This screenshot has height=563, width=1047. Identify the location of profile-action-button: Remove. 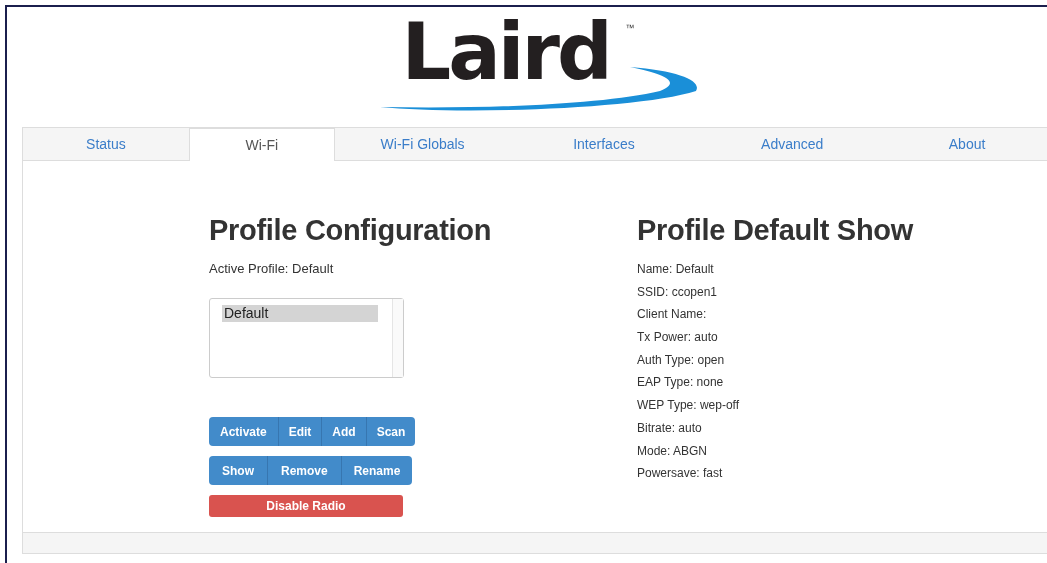
(305, 470).